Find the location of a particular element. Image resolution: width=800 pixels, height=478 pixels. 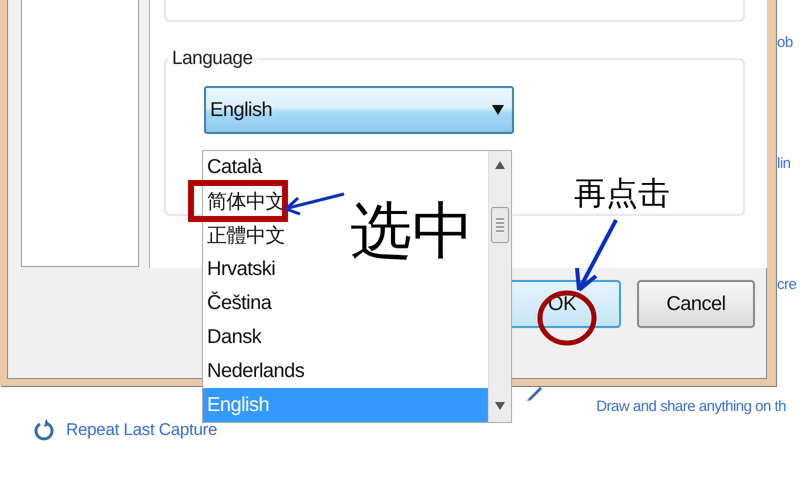

link-text: ob is located at coordinates (786, 42).